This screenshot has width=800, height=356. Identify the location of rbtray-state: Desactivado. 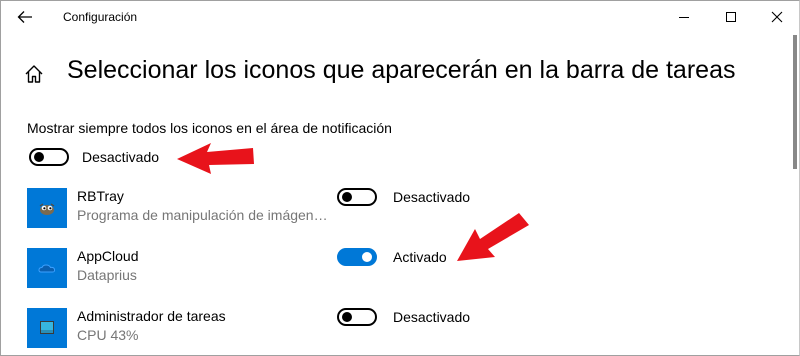
(432, 197).